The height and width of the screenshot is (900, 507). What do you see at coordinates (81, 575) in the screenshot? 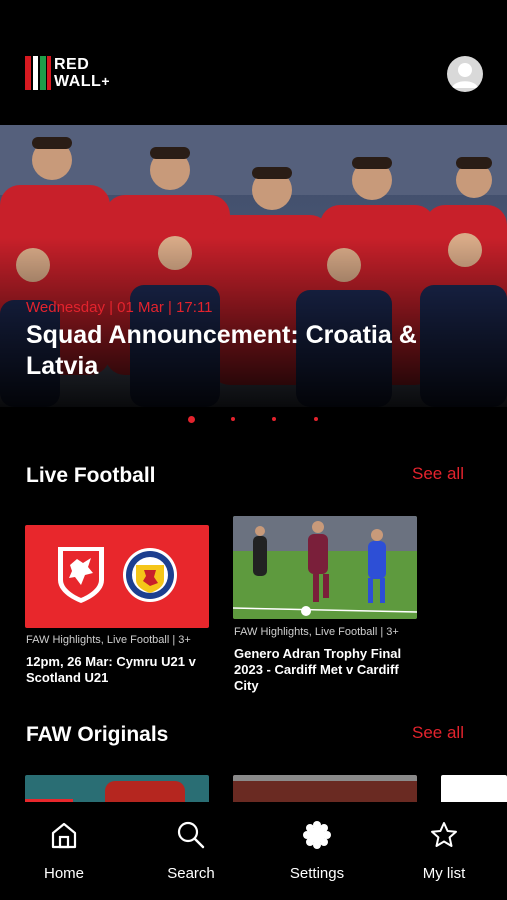
I see `wales-crest-icon` at bounding box center [81, 575].